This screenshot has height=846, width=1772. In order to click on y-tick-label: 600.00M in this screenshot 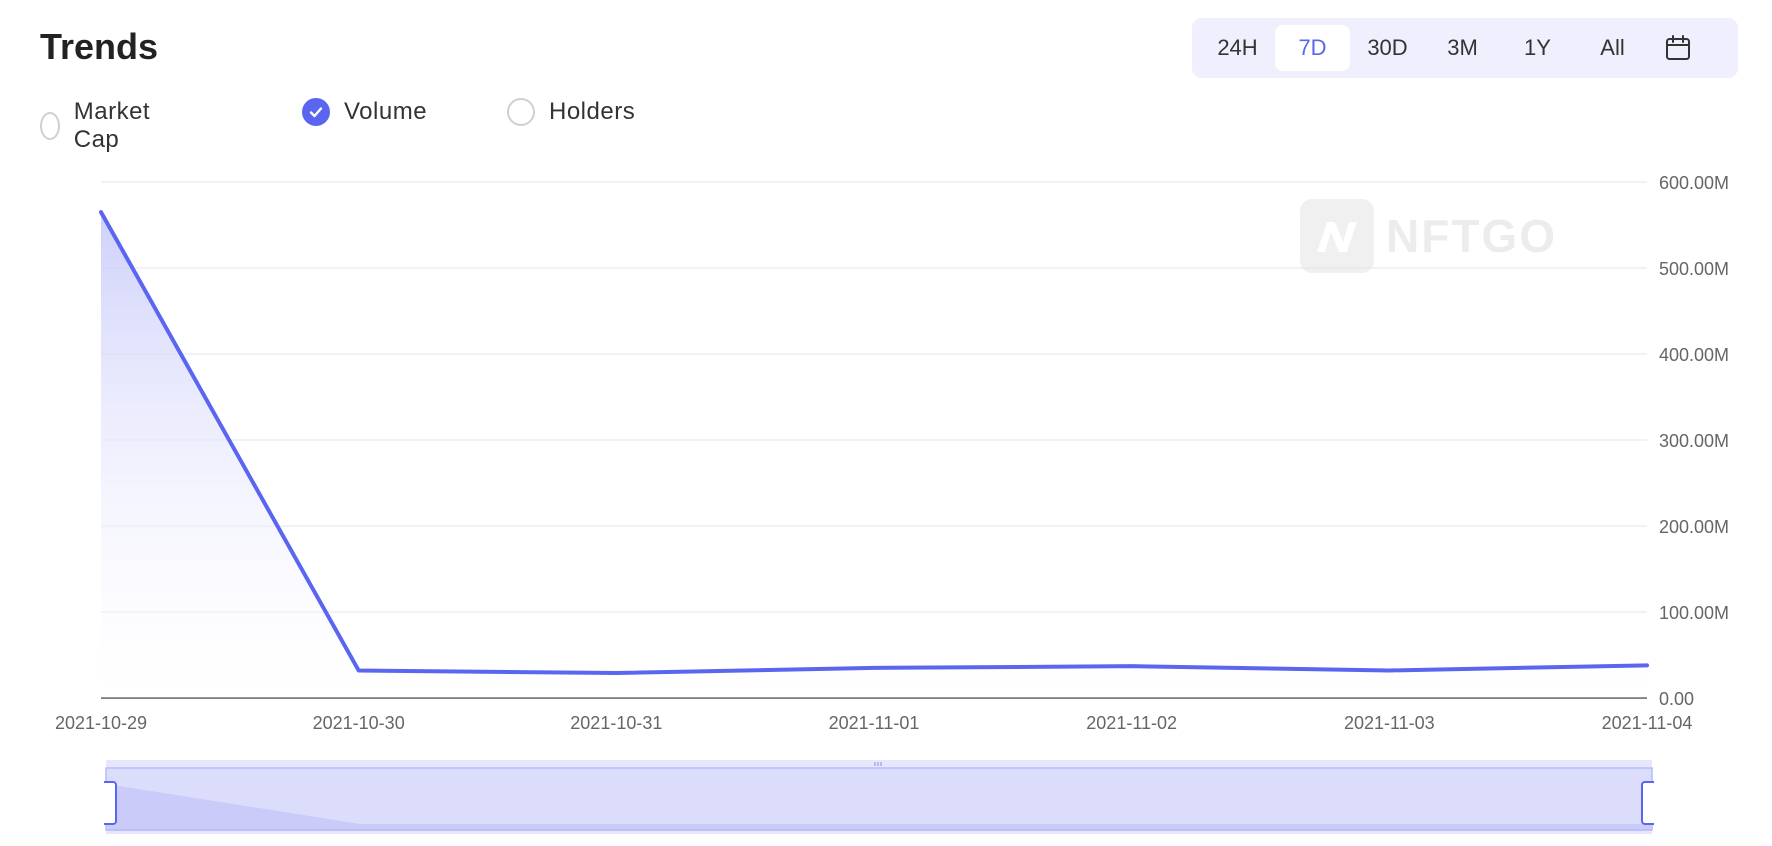, I will do `click(1694, 183)`.